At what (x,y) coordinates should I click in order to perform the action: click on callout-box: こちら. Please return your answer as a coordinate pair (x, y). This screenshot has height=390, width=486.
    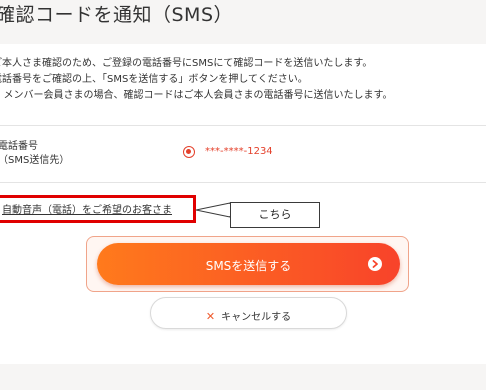
    Looking at the image, I should click on (275, 215).